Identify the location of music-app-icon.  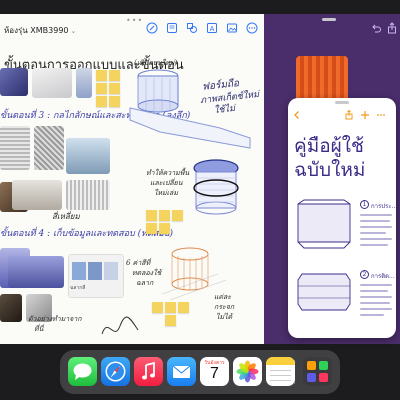
(148, 371).